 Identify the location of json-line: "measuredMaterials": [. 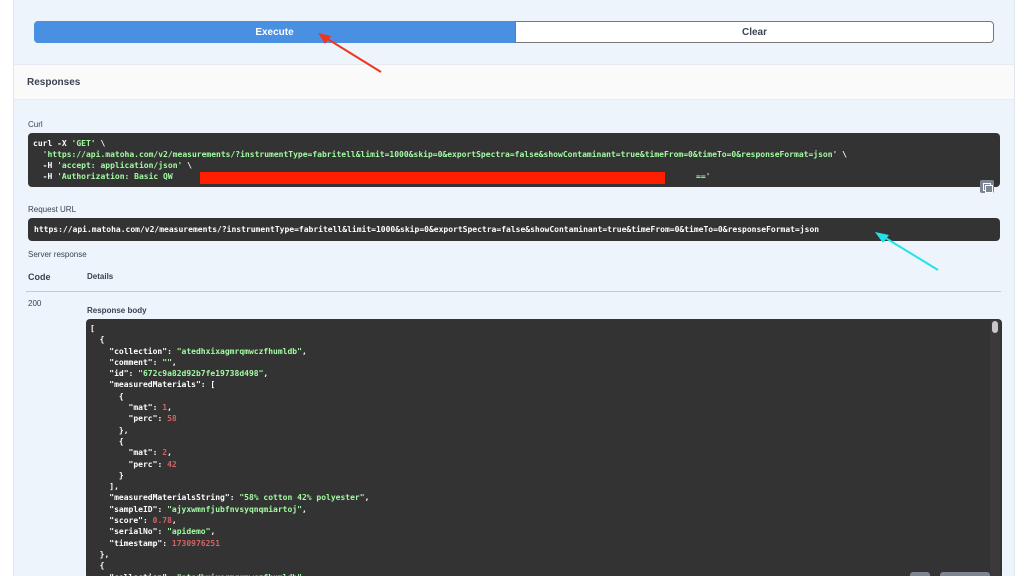
(162, 385).